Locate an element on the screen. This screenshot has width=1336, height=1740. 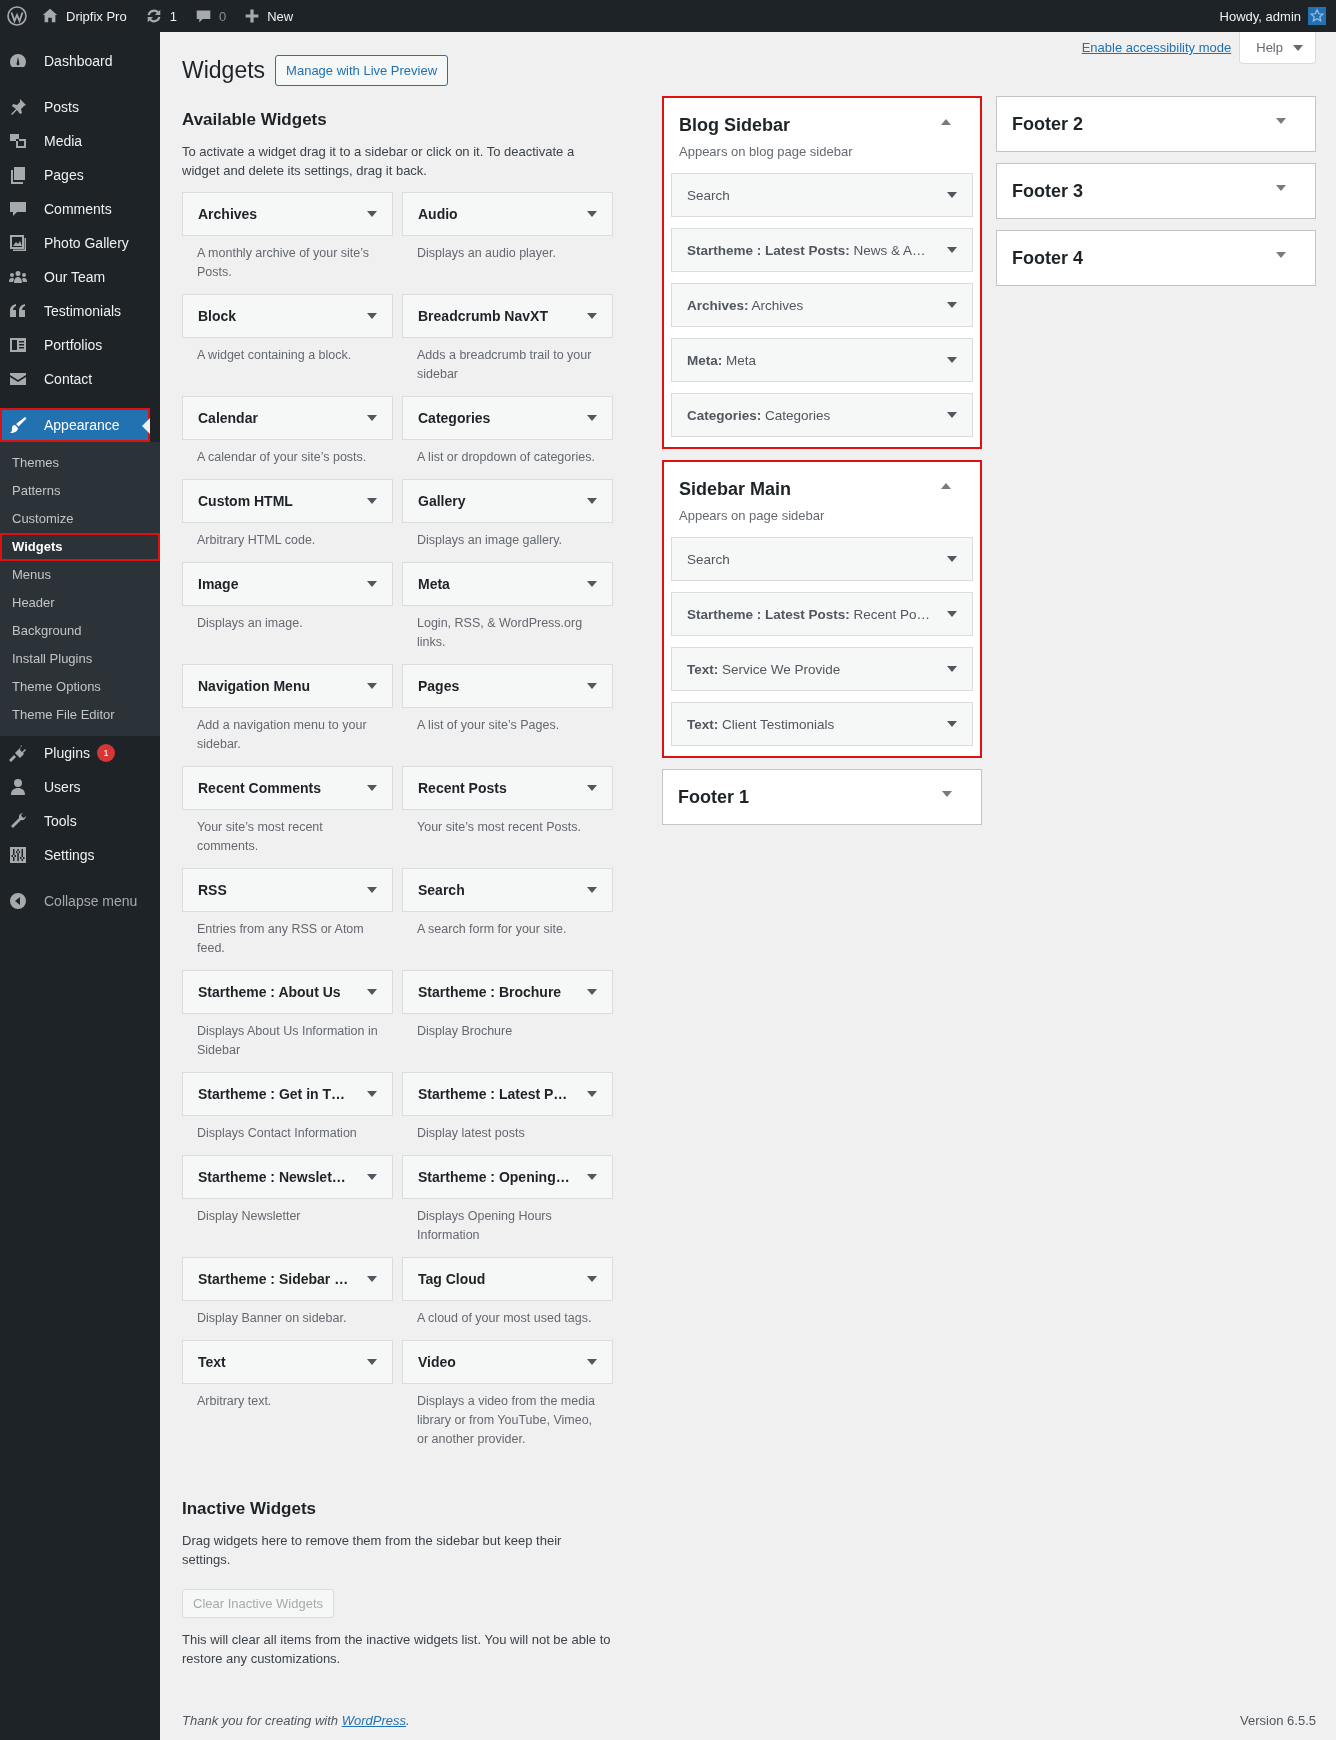
updates-link: 1 is located at coordinates (160, 16).